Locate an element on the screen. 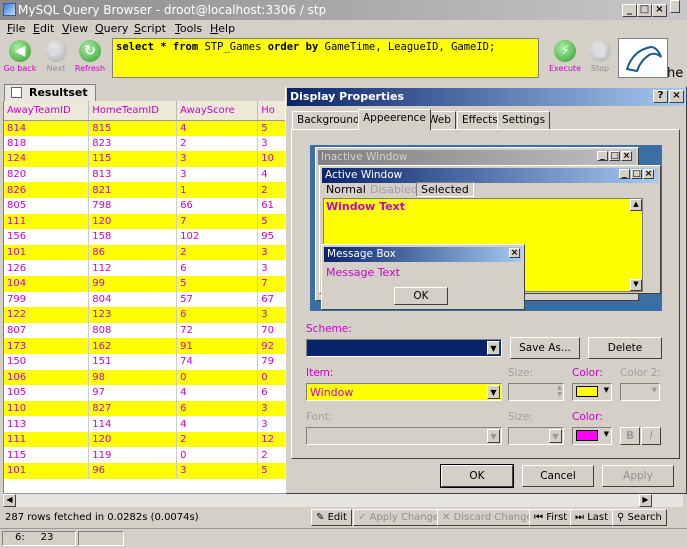 This screenshot has width=687, height=548. table-cell: 150 is located at coordinates (47, 361).